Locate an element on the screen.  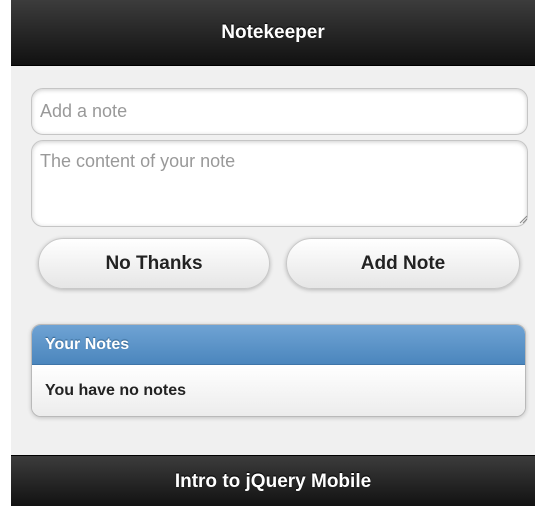
header-bar: Notekeeper is located at coordinates (273, 33).